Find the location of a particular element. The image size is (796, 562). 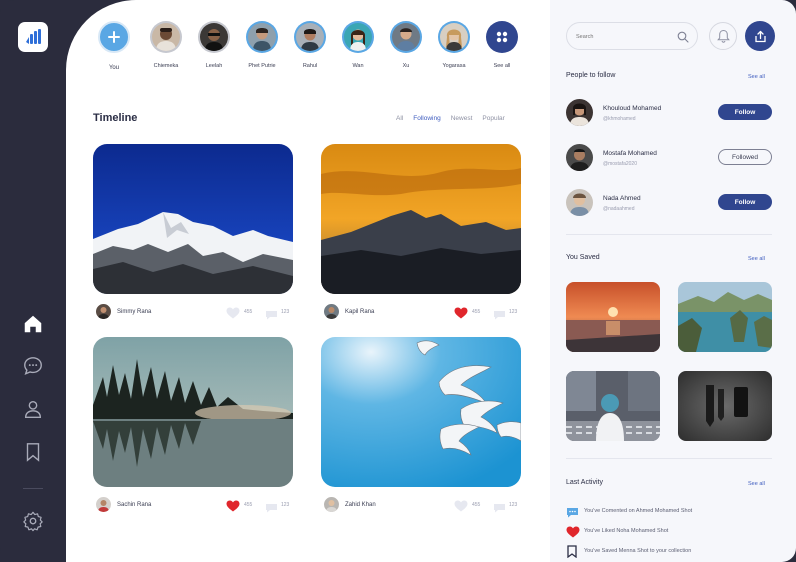

activity-text: You've Comented on Ahmed Mohamed Shot is located at coordinates (638, 511).